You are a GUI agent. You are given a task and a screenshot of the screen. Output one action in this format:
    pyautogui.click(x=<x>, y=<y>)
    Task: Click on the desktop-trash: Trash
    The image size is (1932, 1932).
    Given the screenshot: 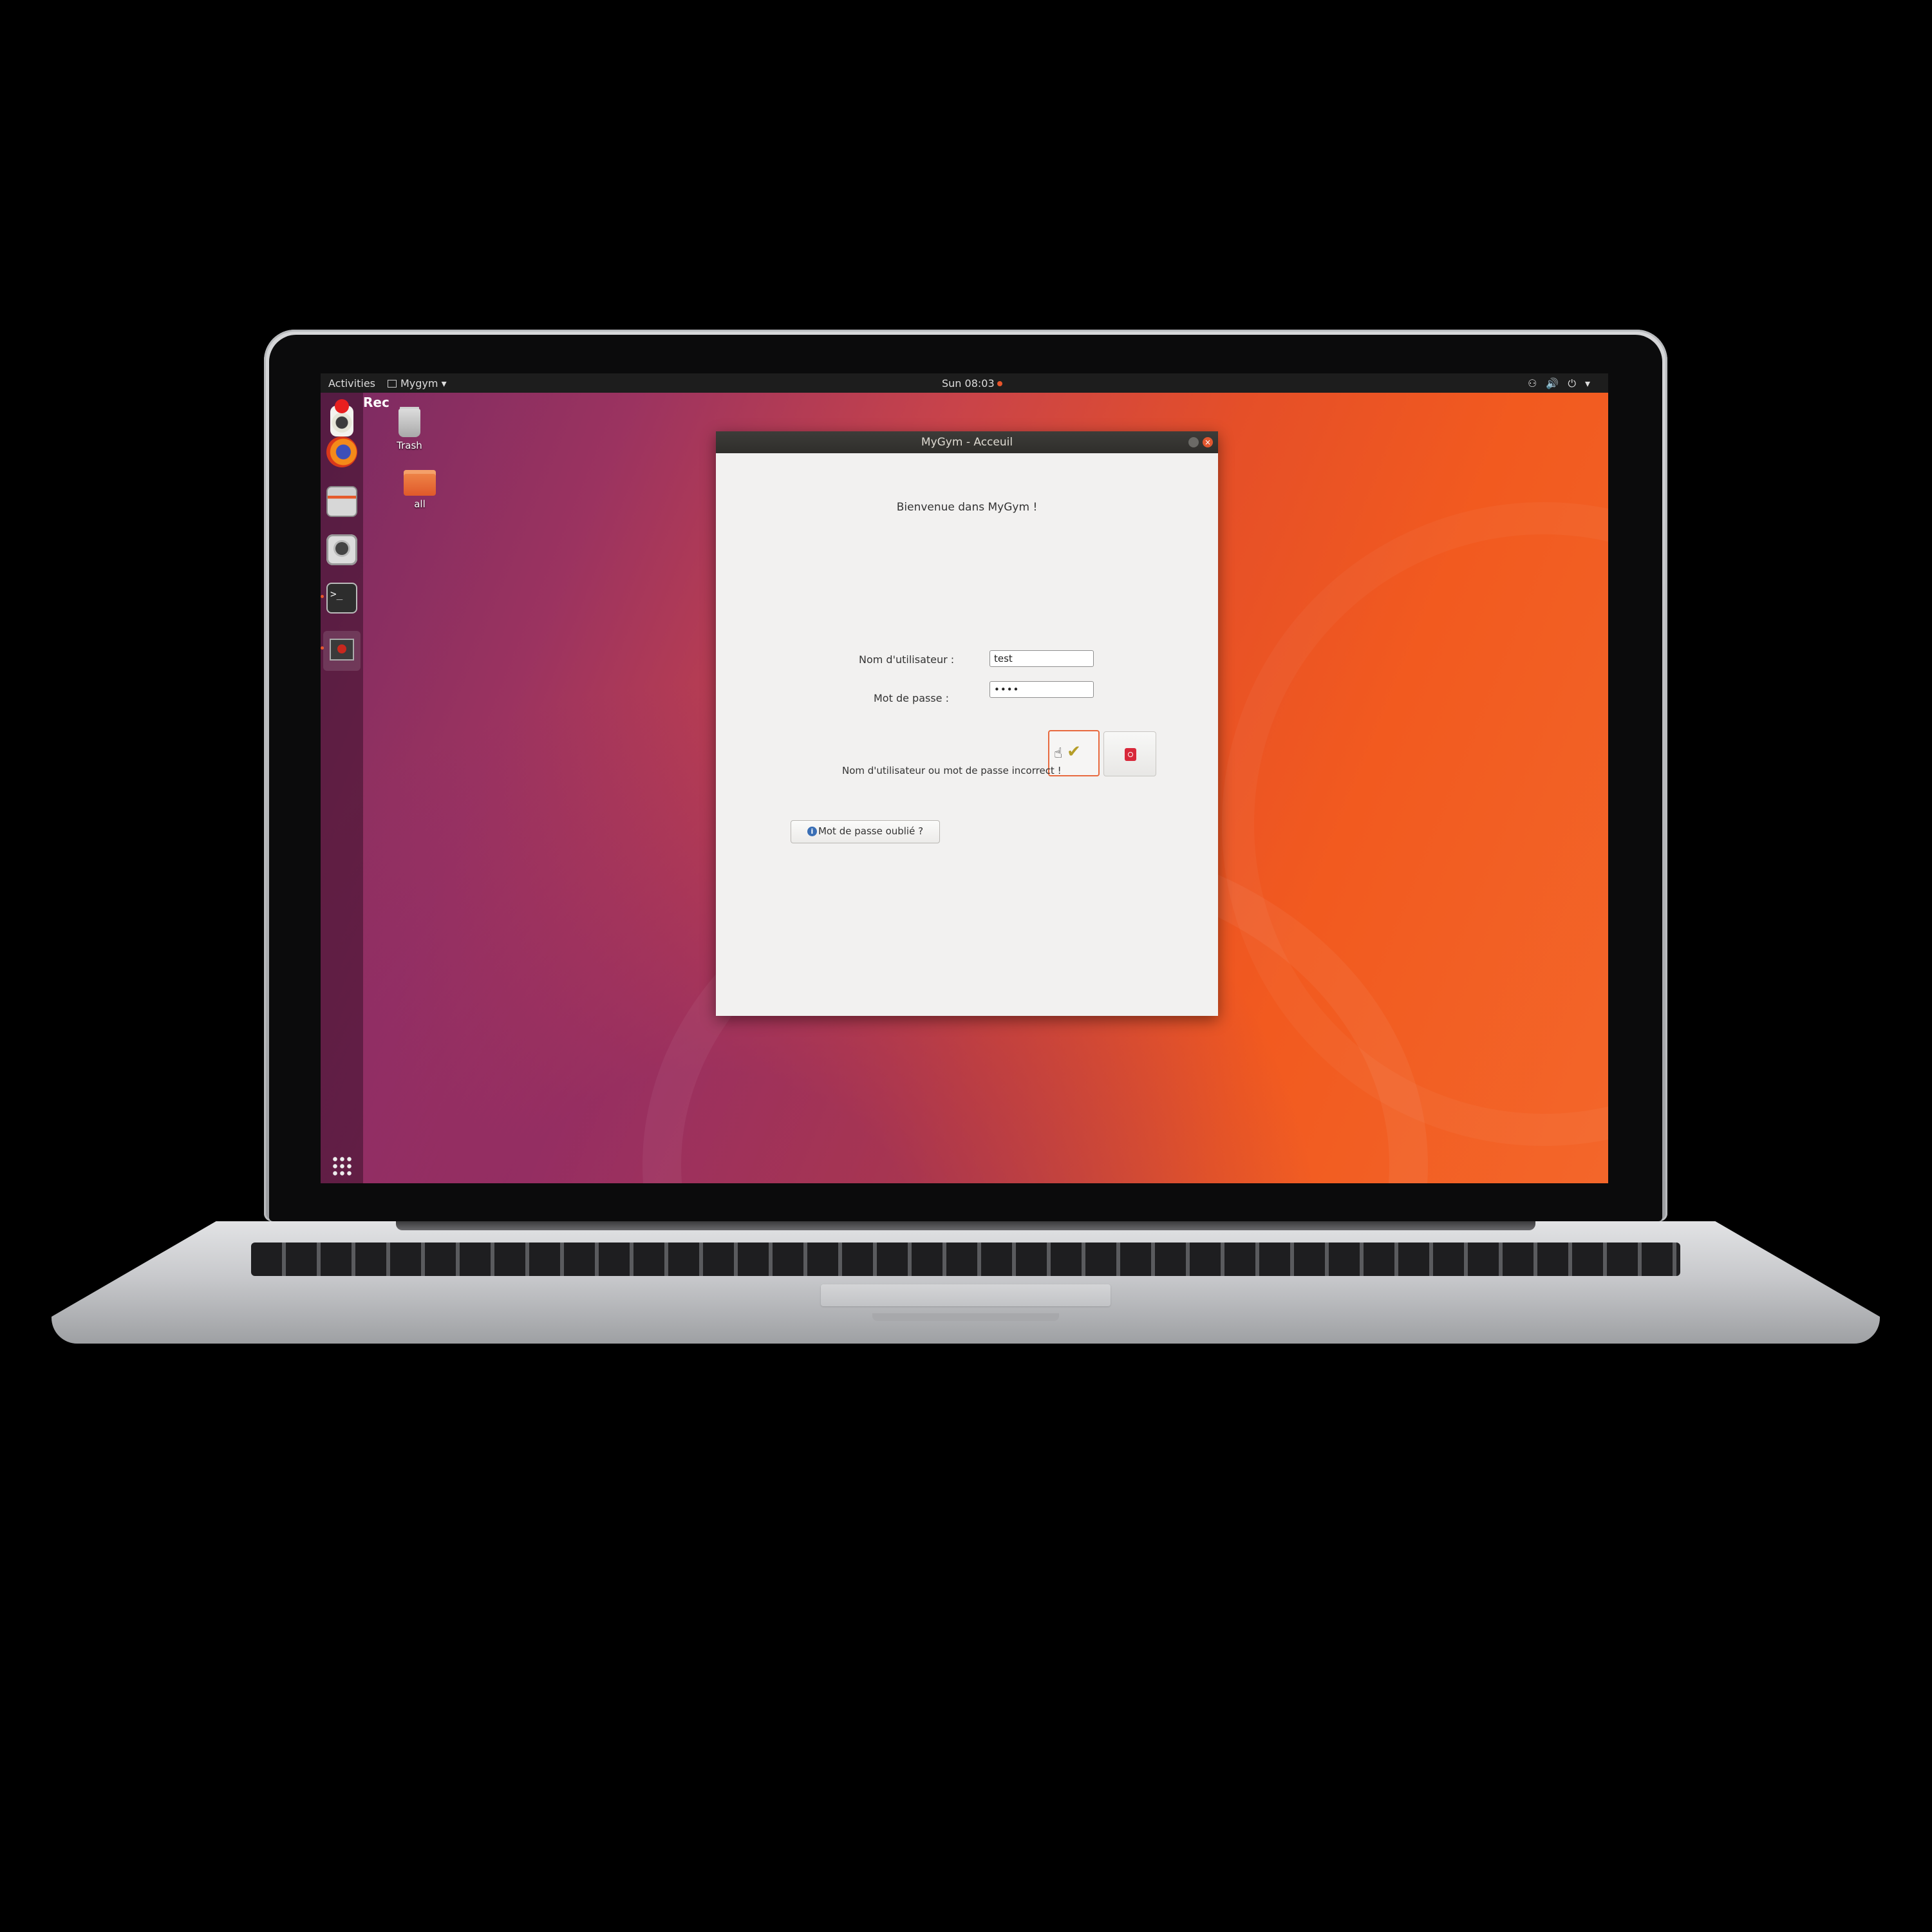 What is the action you would take?
    pyautogui.click(x=410, y=430)
    